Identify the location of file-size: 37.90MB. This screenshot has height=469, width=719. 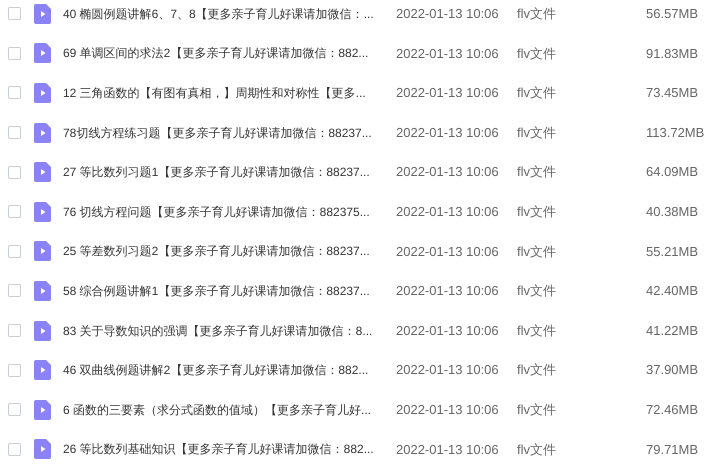
(672, 370).